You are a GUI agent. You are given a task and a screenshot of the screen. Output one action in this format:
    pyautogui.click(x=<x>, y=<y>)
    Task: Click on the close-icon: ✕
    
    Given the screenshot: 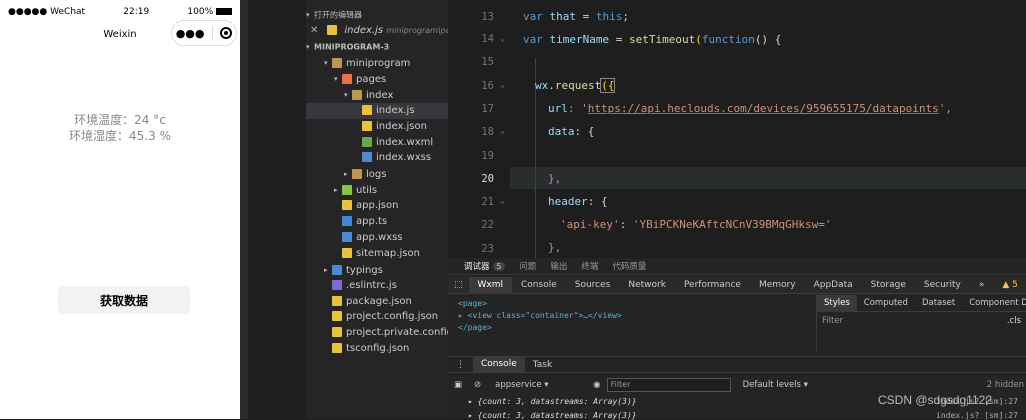 What is the action you would take?
    pyautogui.click(x=312, y=31)
    